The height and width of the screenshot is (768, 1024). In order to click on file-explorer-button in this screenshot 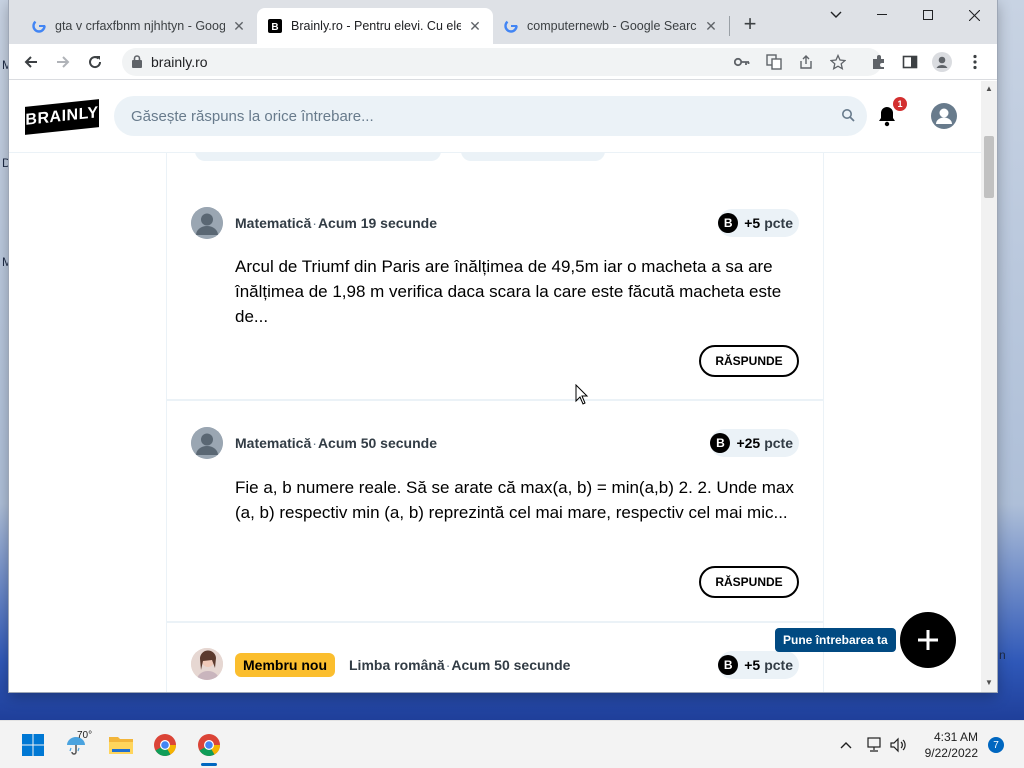, I will do `click(121, 745)`.